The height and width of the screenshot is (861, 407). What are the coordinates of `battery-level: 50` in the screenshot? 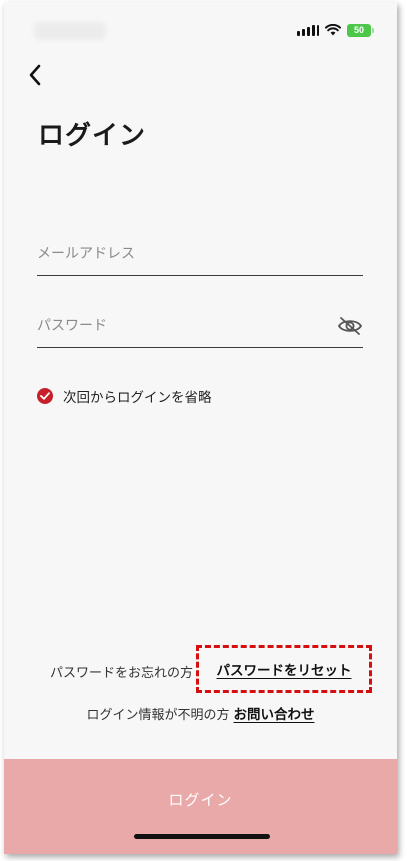 It's located at (358, 29).